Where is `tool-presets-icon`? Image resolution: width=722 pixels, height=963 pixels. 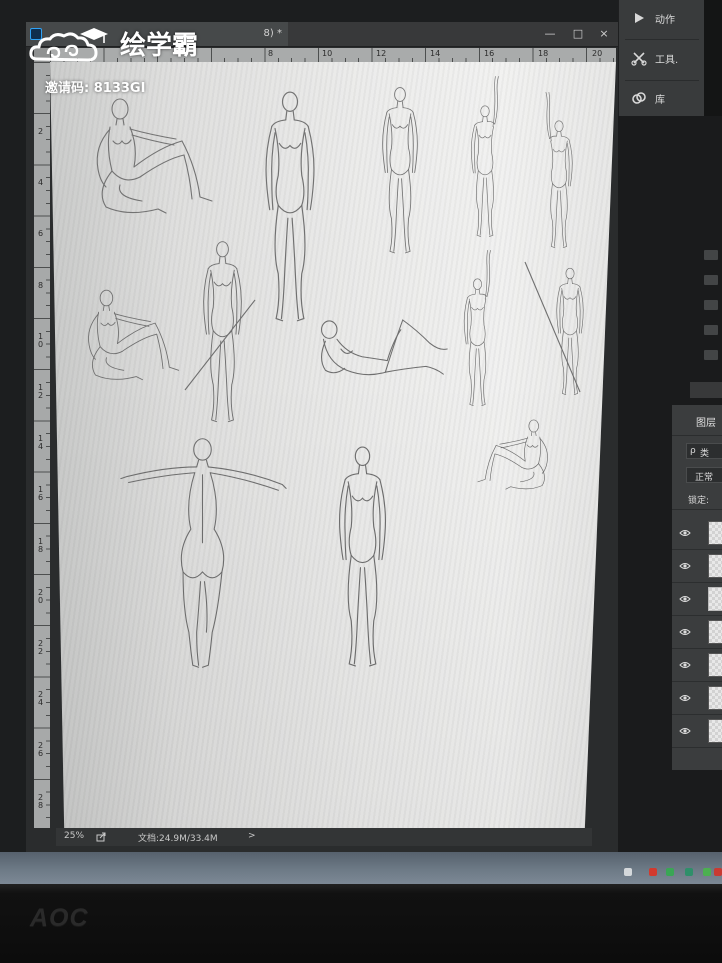
tool-presets-icon is located at coordinates (639, 59).